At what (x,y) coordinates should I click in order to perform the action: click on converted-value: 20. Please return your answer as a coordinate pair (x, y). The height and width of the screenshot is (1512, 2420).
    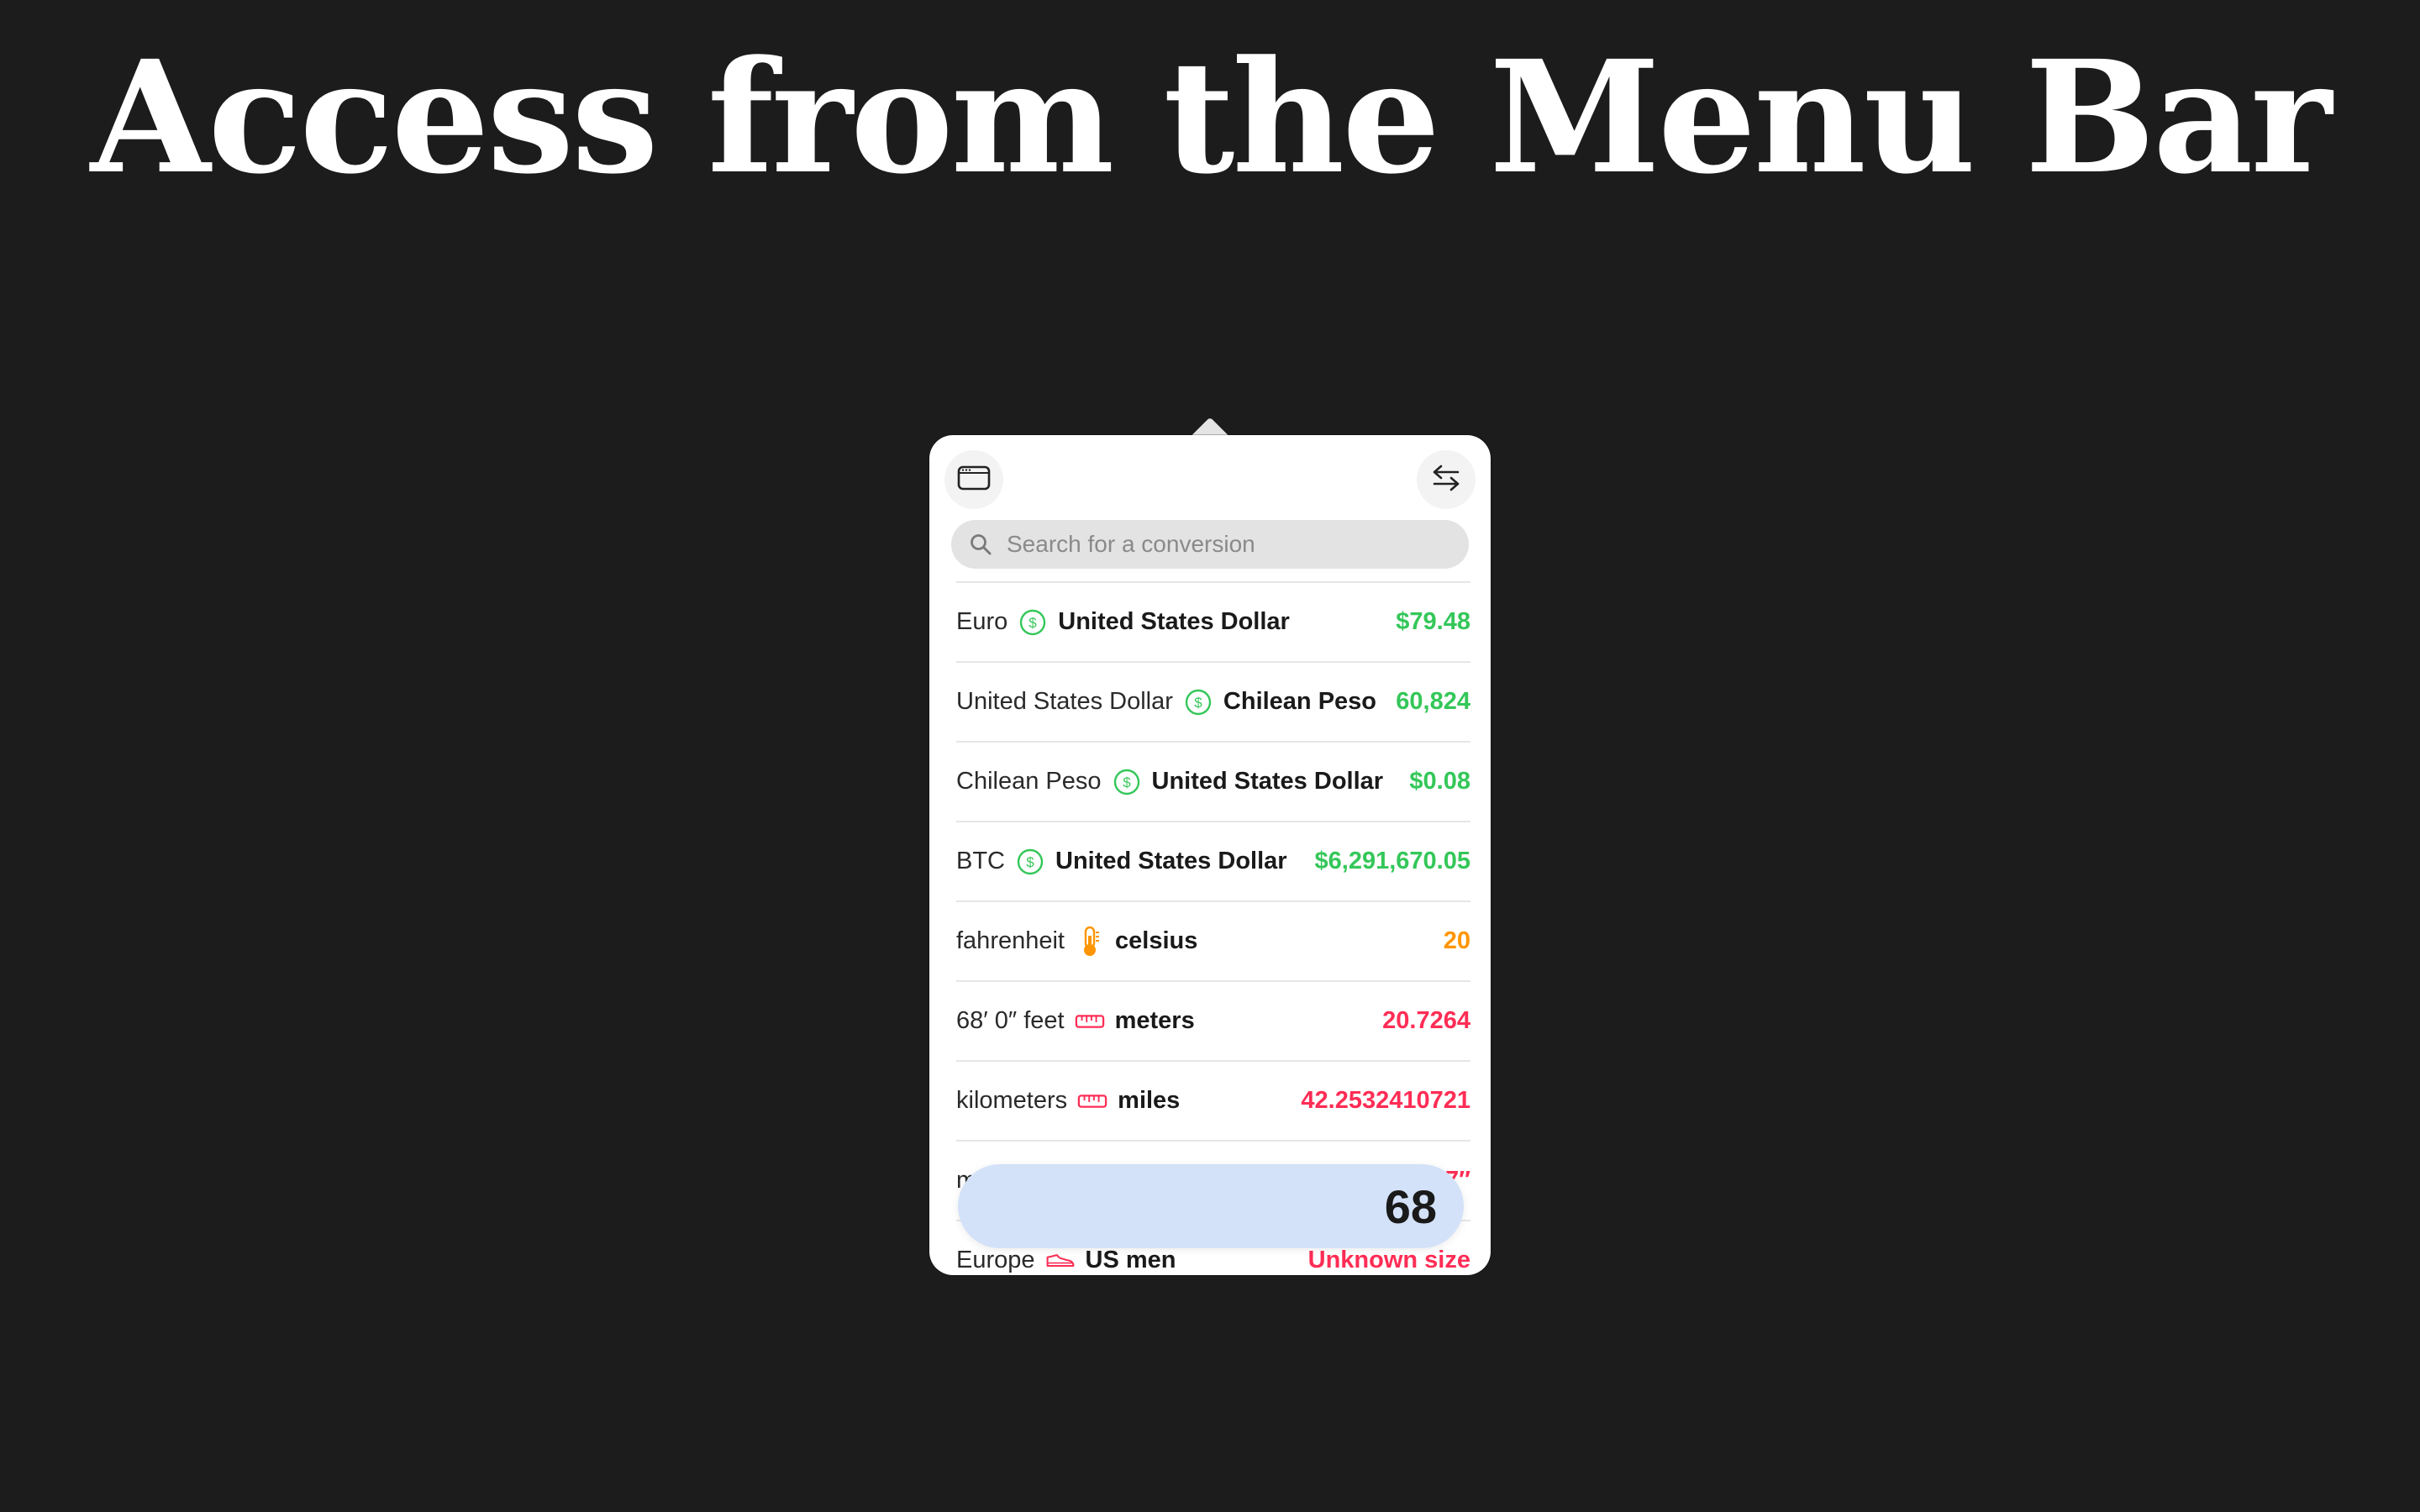
    Looking at the image, I should click on (1456, 940).